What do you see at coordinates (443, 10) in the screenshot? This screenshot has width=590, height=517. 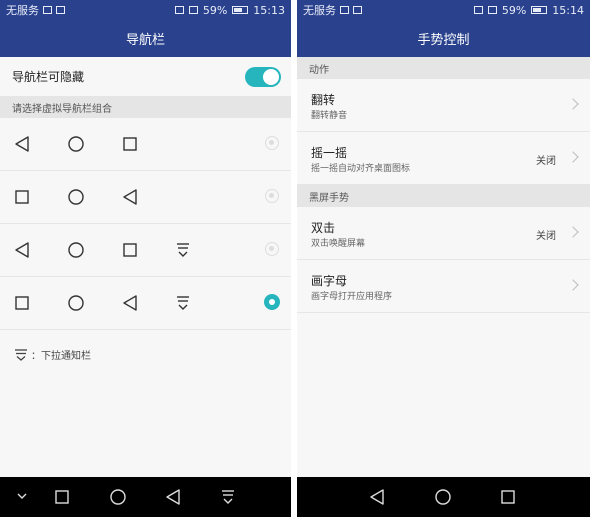 I see `status-bar: 无服务 59% 15:14` at bounding box center [443, 10].